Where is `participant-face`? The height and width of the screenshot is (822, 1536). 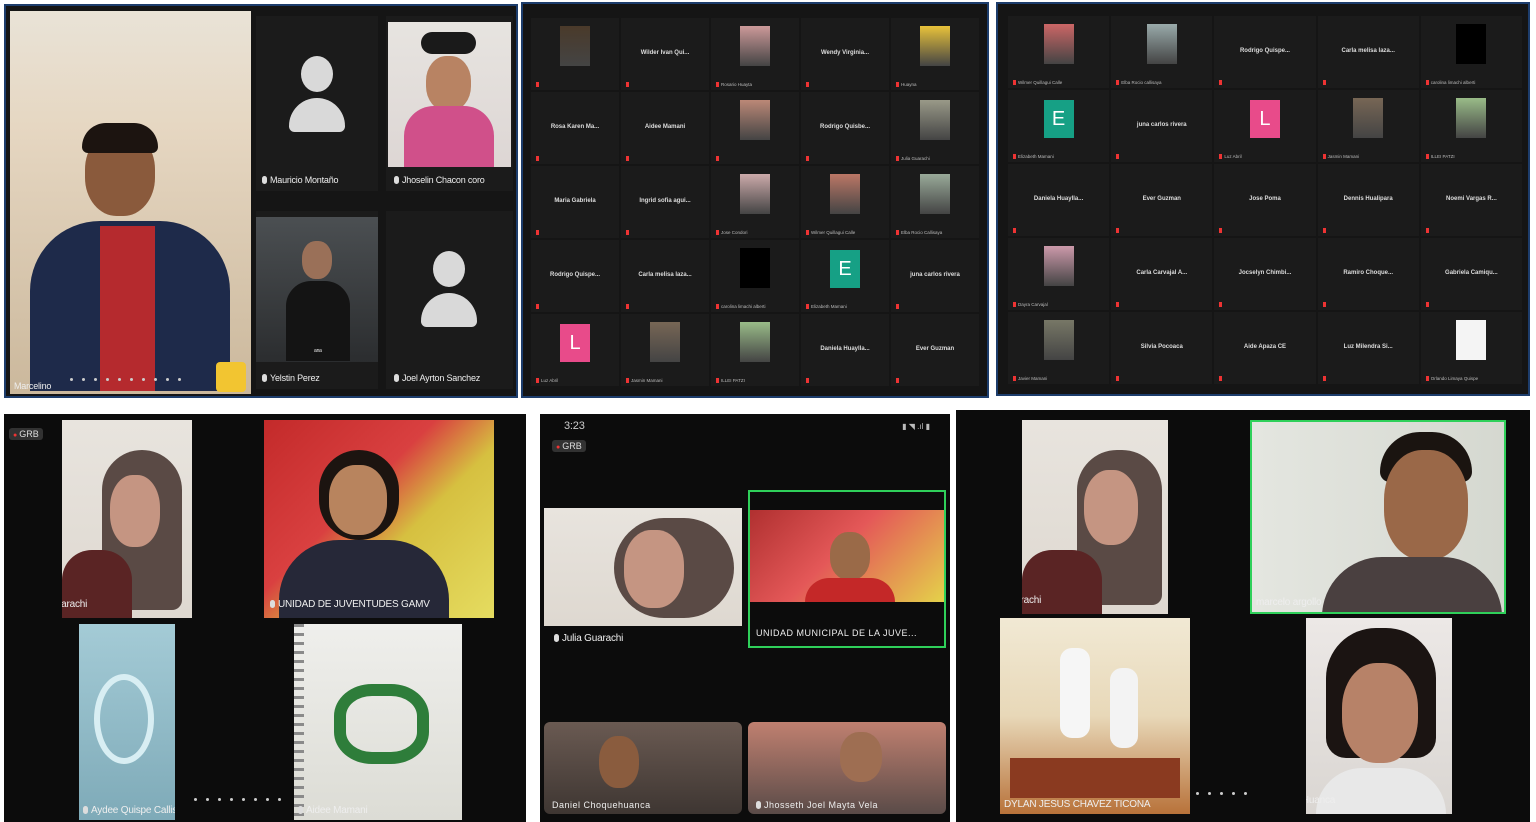 participant-face is located at coordinates (317, 260).